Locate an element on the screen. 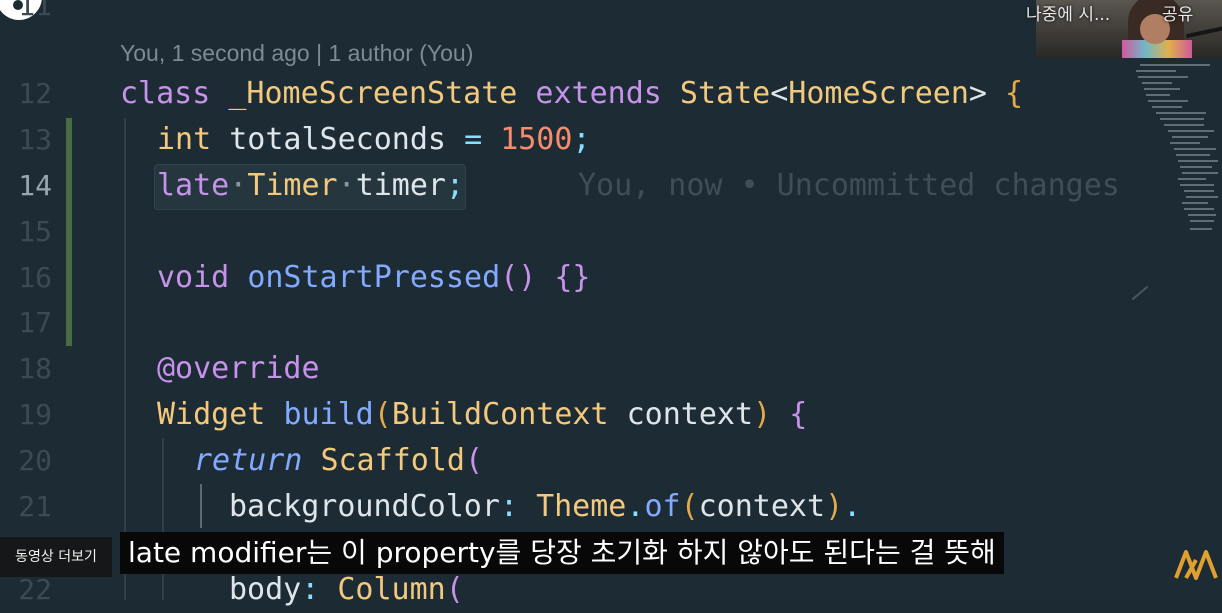  line-number: 13 is located at coordinates (35, 139).